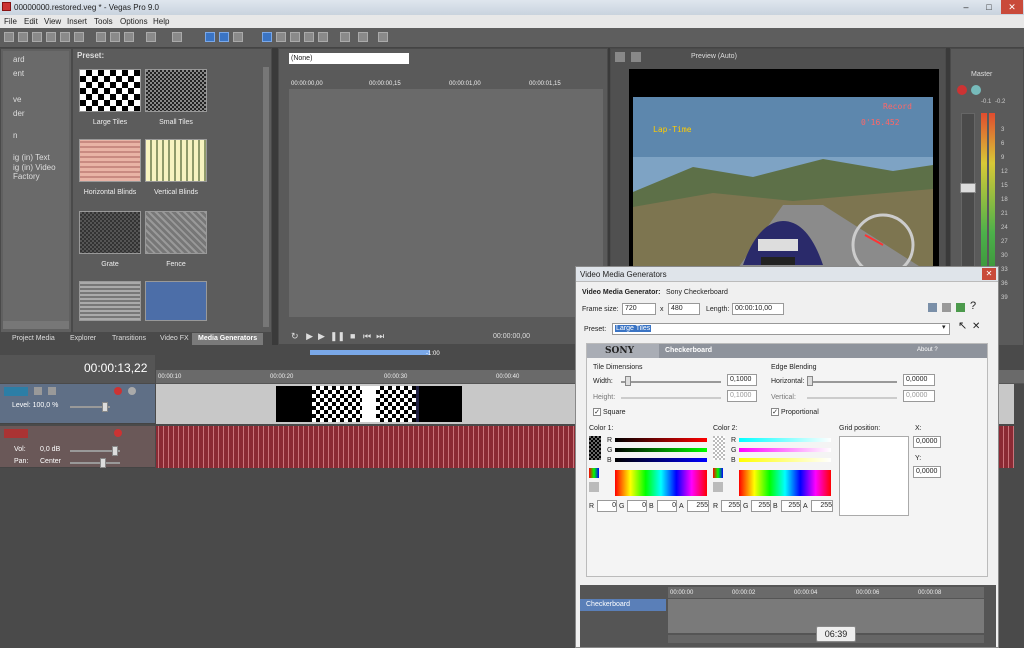  I want to click on tree-item: ard, so click(19, 59).